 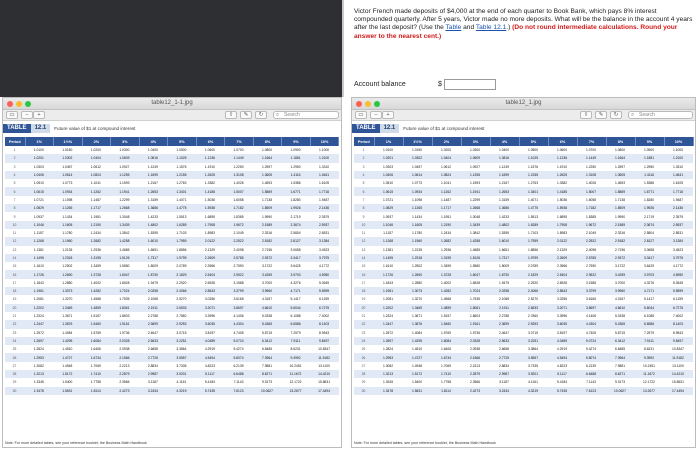 What do you see at coordinates (296, 191) in the screenshot?
I see `factor-cell: 1.6771` at bounding box center [296, 191].